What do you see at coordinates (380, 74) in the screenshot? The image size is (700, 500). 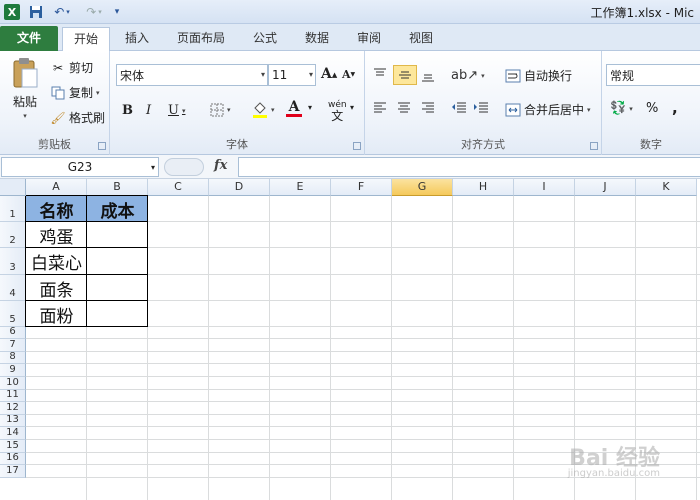 I see `align-top-button` at bounding box center [380, 74].